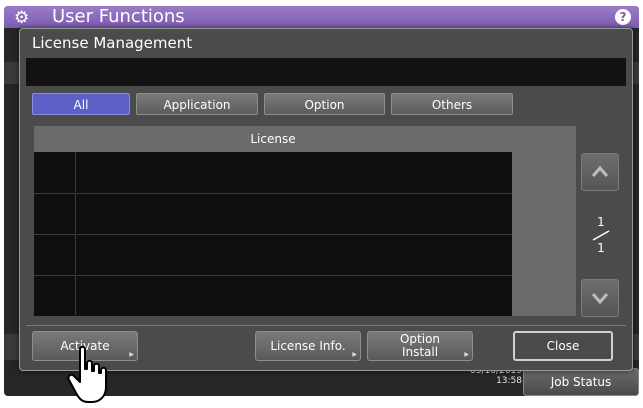 This screenshot has height=408, width=643. I want to click on scroll-down-button, so click(600, 298).